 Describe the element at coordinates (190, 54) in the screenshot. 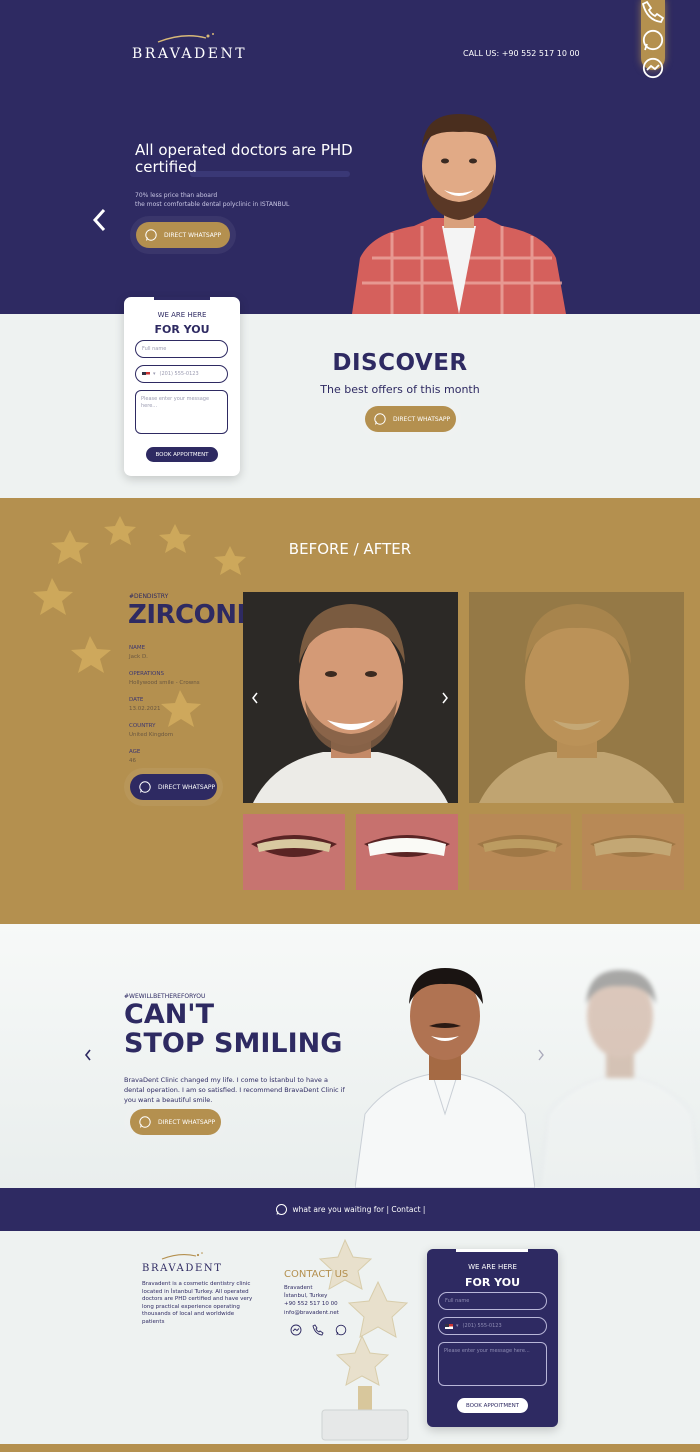

I see `logo-text: BRAVADENT` at that location.